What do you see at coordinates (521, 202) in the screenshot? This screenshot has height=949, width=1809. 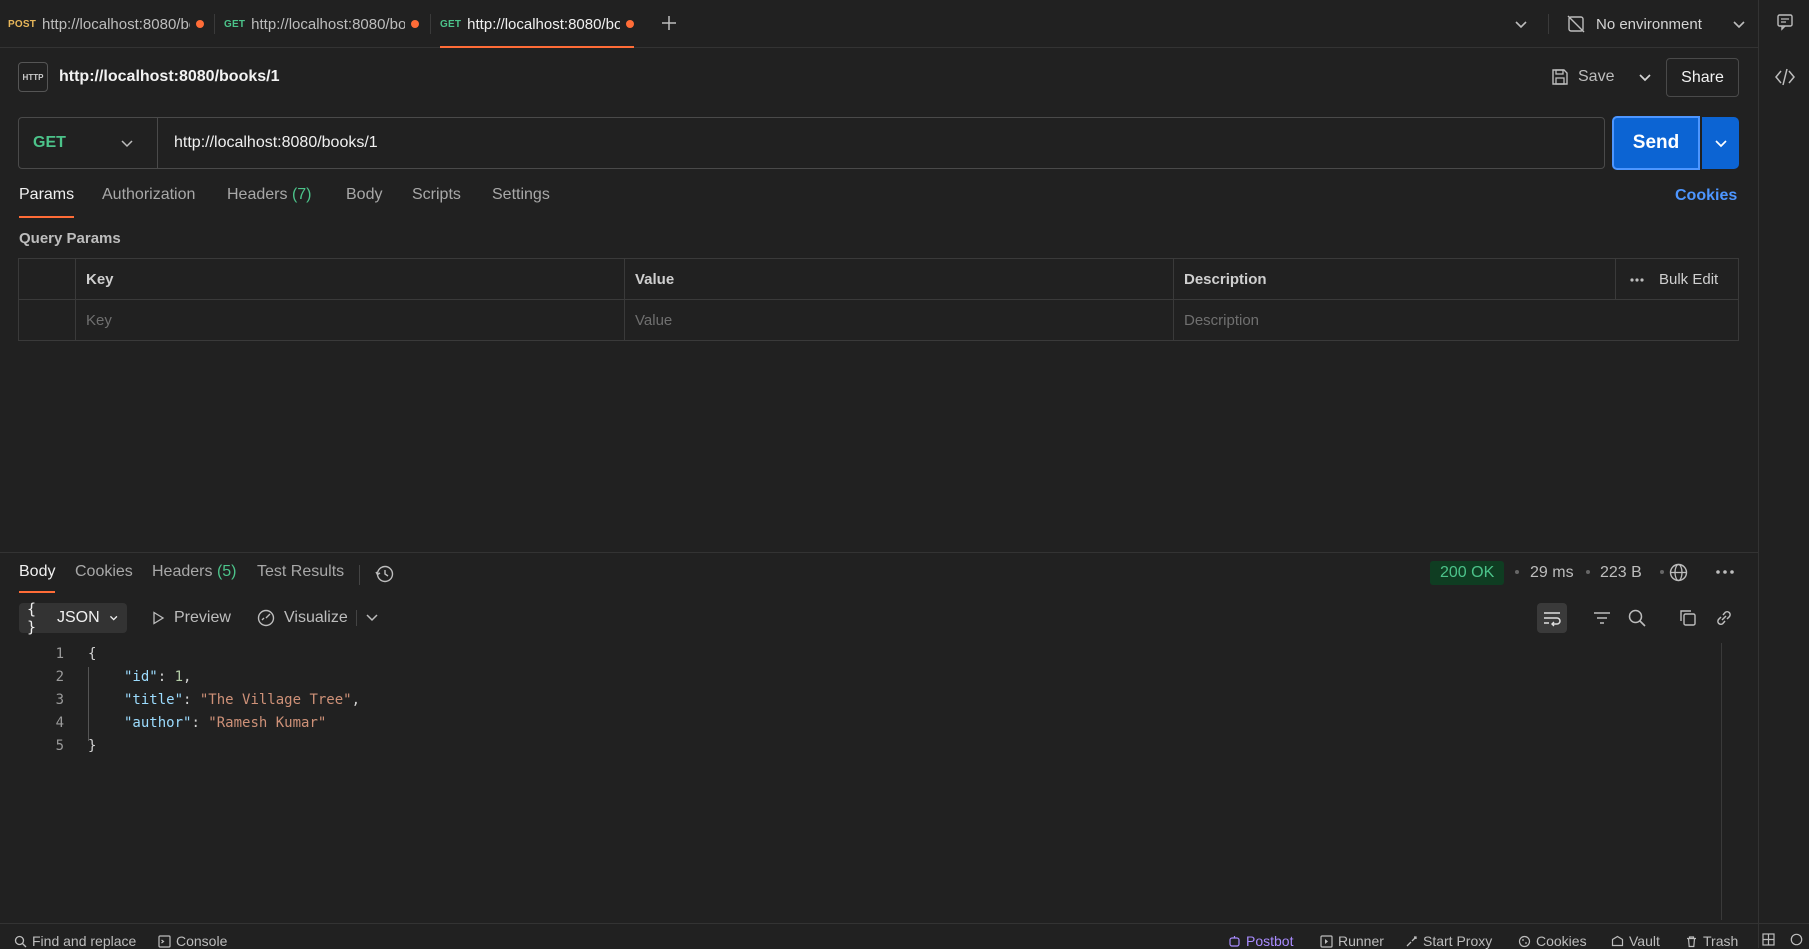 I see `tab-settings: Settings` at bounding box center [521, 202].